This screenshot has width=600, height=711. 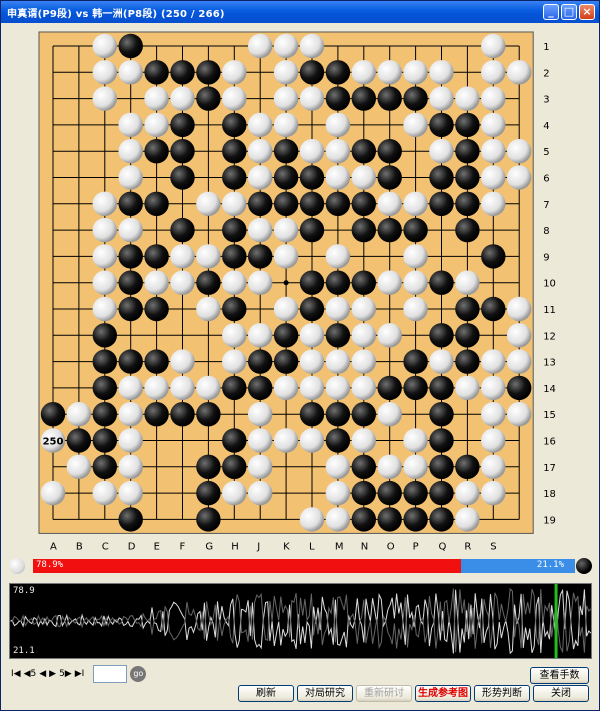 I want to click on column-label: C, so click(x=105, y=546).